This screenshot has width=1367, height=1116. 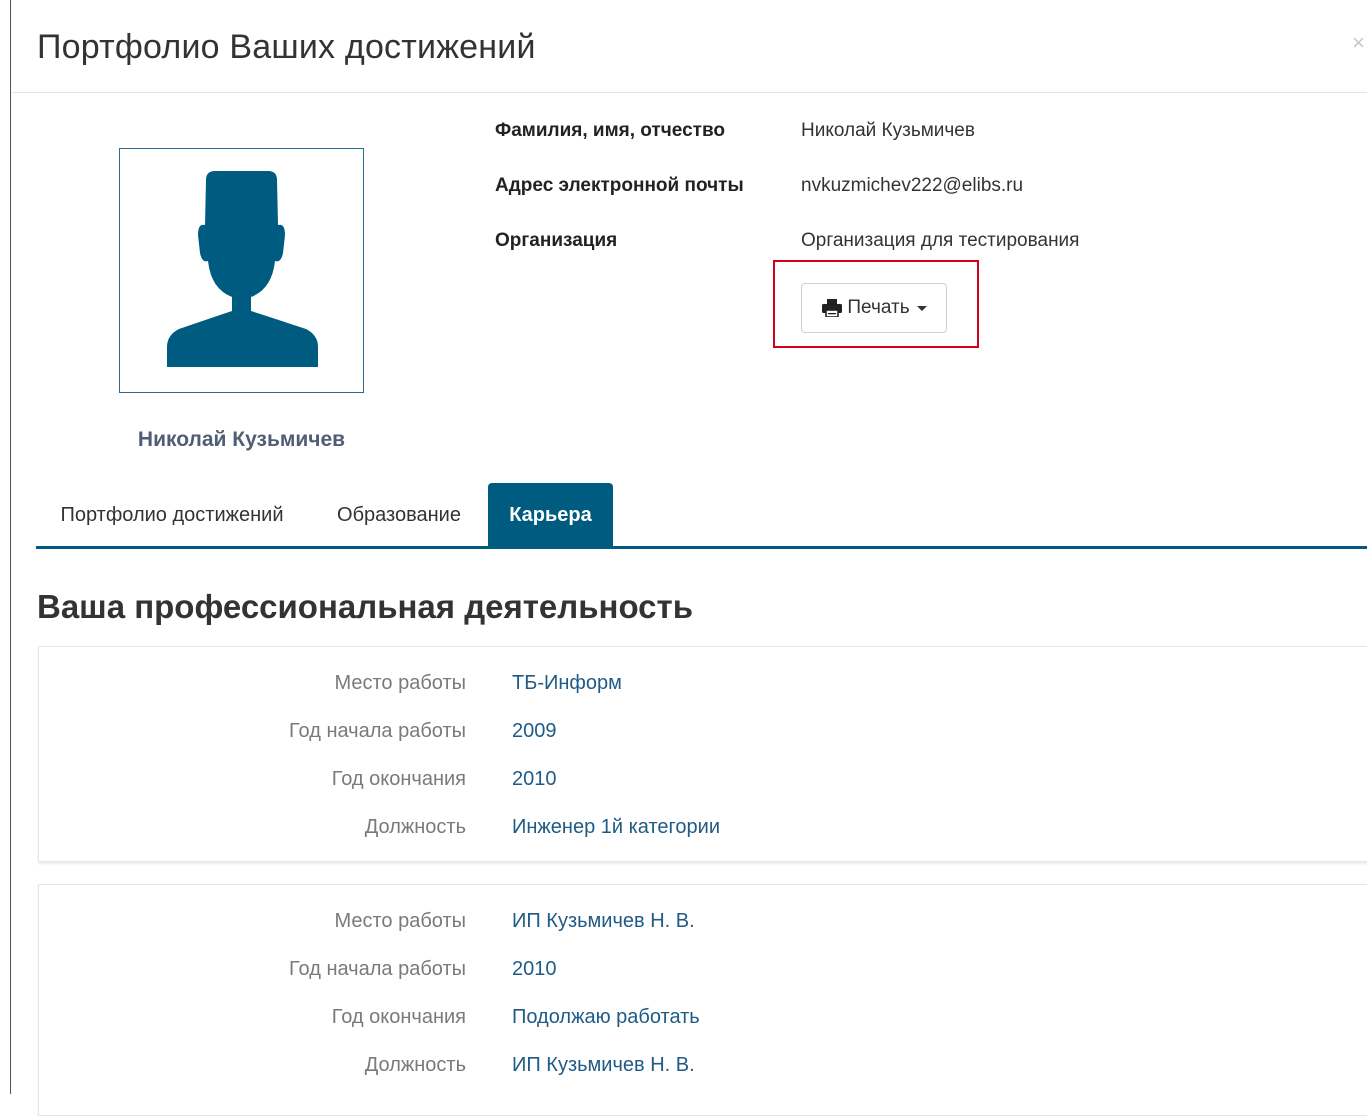 What do you see at coordinates (703, 1020) in the screenshot?
I see `career-field-end-year: Год окончания Подолжаю работать` at bounding box center [703, 1020].